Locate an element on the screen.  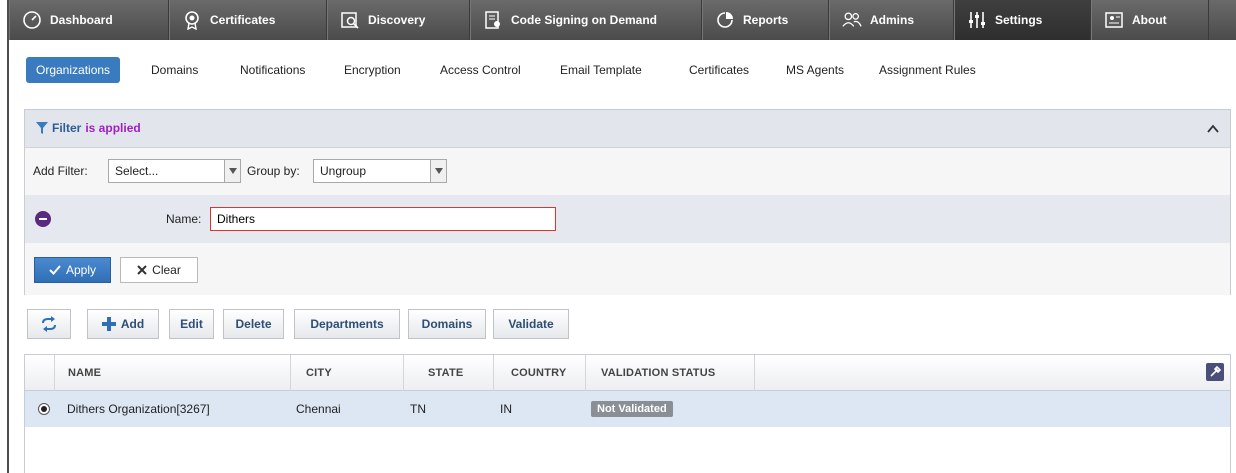
refresh-button is located at coordinates (49, 324).